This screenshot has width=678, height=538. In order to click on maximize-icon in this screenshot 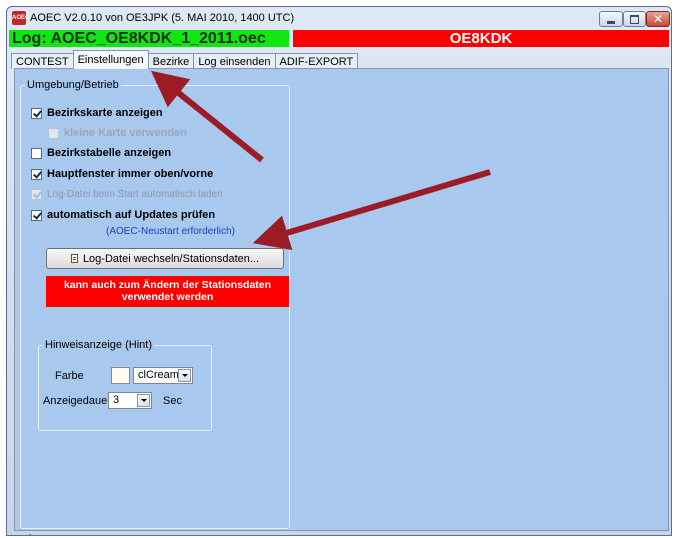, I will do `click(634, 19)`.